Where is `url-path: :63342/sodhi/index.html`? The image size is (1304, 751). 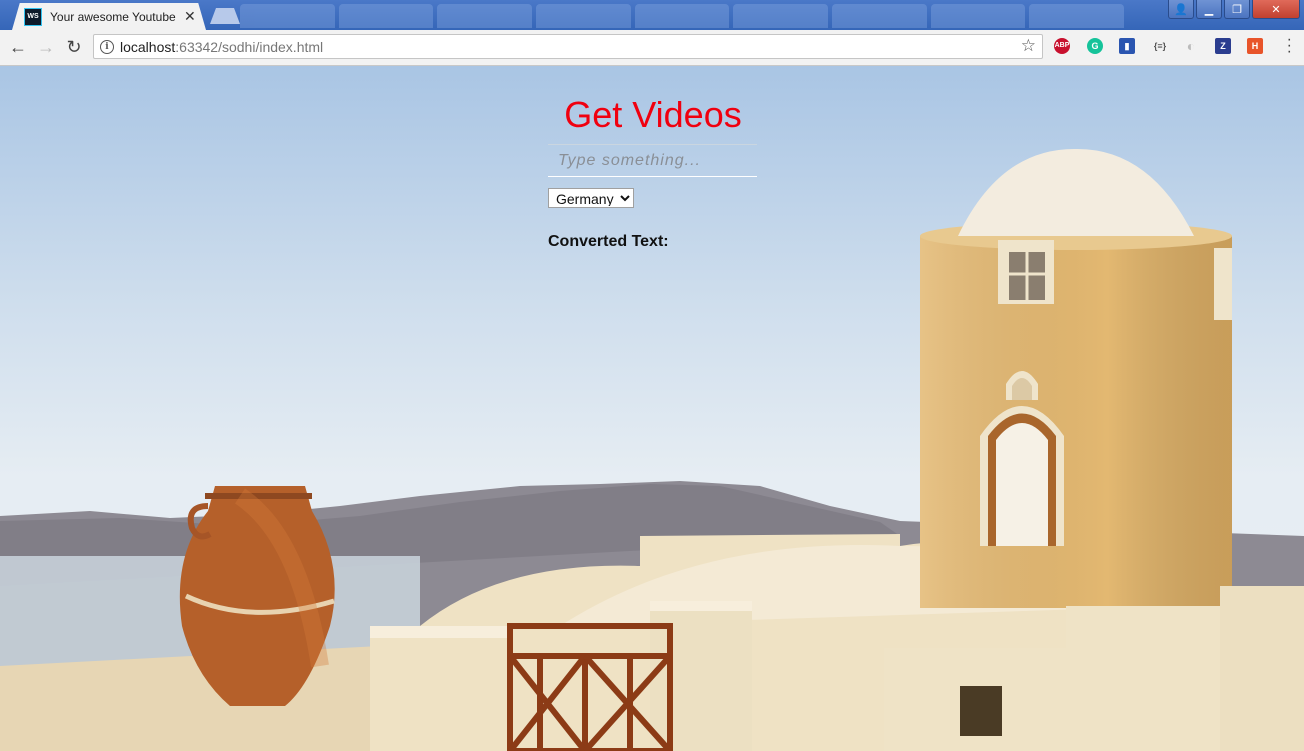 url-path: :63342/sodhi/index.html is located at coordinates (249, 47).